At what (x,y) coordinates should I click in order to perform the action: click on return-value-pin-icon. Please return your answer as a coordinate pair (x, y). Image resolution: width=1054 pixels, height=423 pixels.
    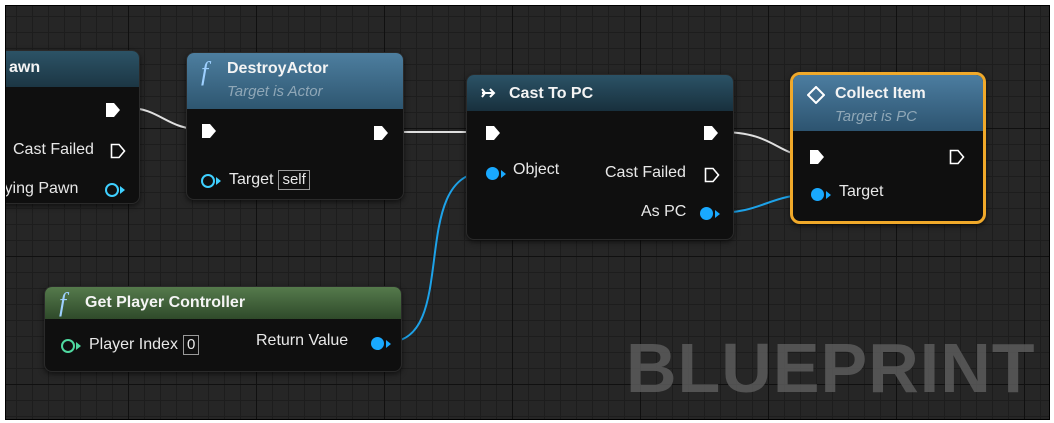
    Looking at the image, I should click on (377, 343).